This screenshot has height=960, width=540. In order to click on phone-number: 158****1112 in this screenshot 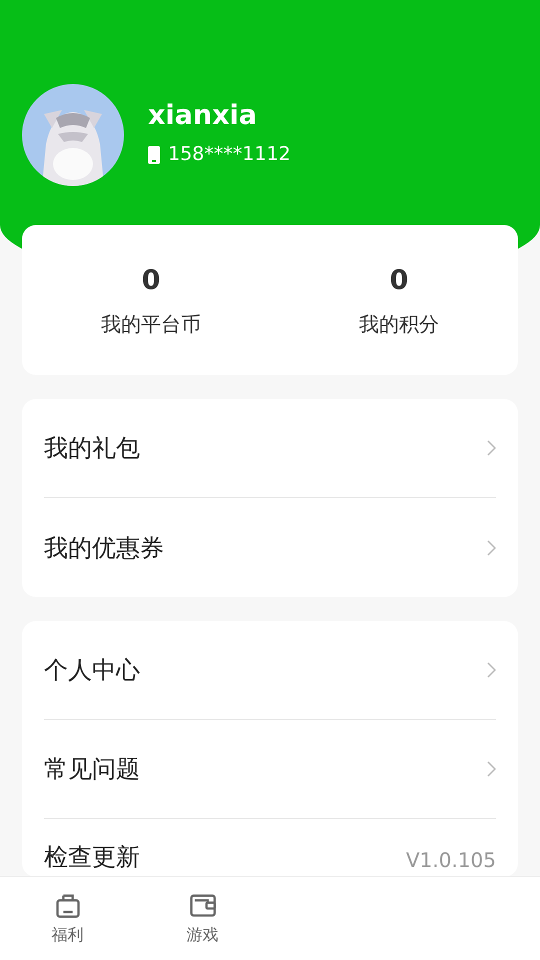, I will do `click(229, 155)`.